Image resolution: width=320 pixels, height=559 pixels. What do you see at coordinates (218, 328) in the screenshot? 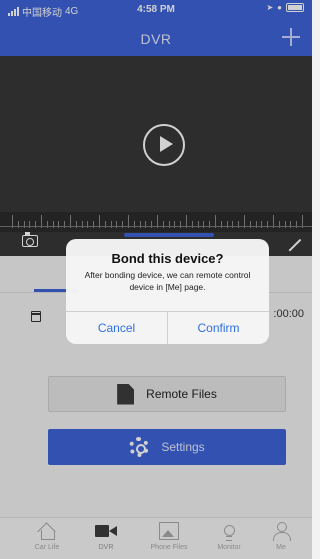
I see `confirm-button: Confirm` at bounding box center [218, 328].